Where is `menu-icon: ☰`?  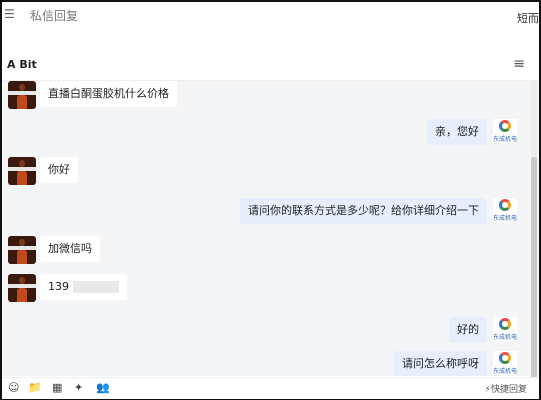
menu-icon: ☰ is located at coordinates (9, 14).